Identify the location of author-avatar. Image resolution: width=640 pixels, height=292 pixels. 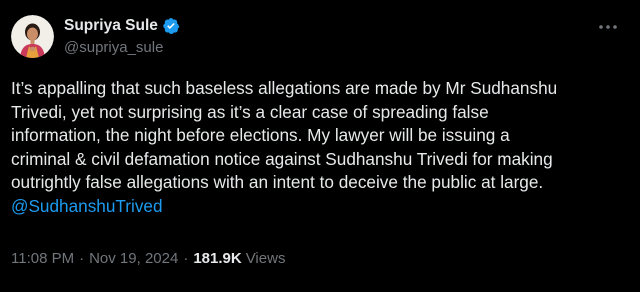
(32, 36).